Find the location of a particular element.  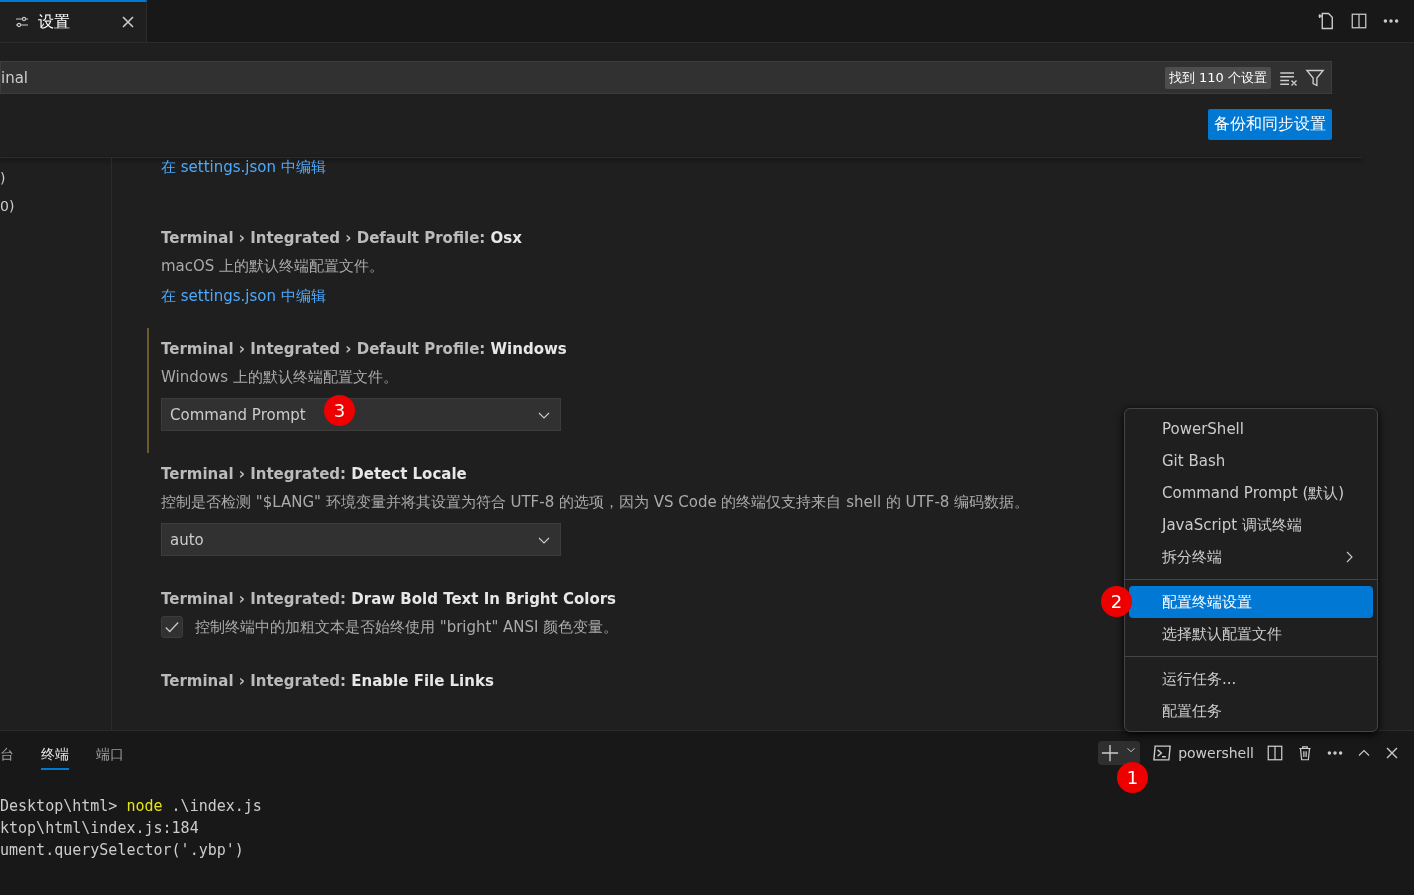

checkbox is located at coordinates (172, 627).